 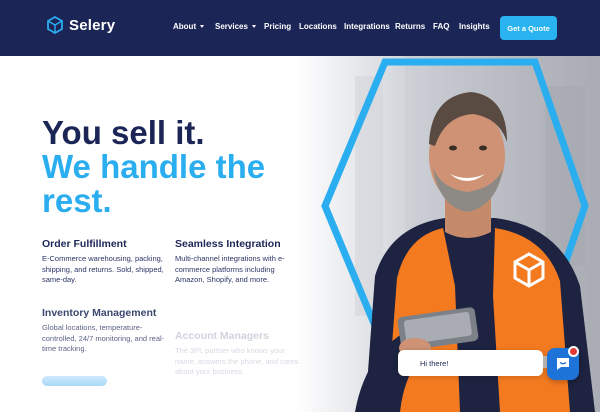 I want to click on chat-greeting-bubble: Hi there!, so click(x=470, y=363).